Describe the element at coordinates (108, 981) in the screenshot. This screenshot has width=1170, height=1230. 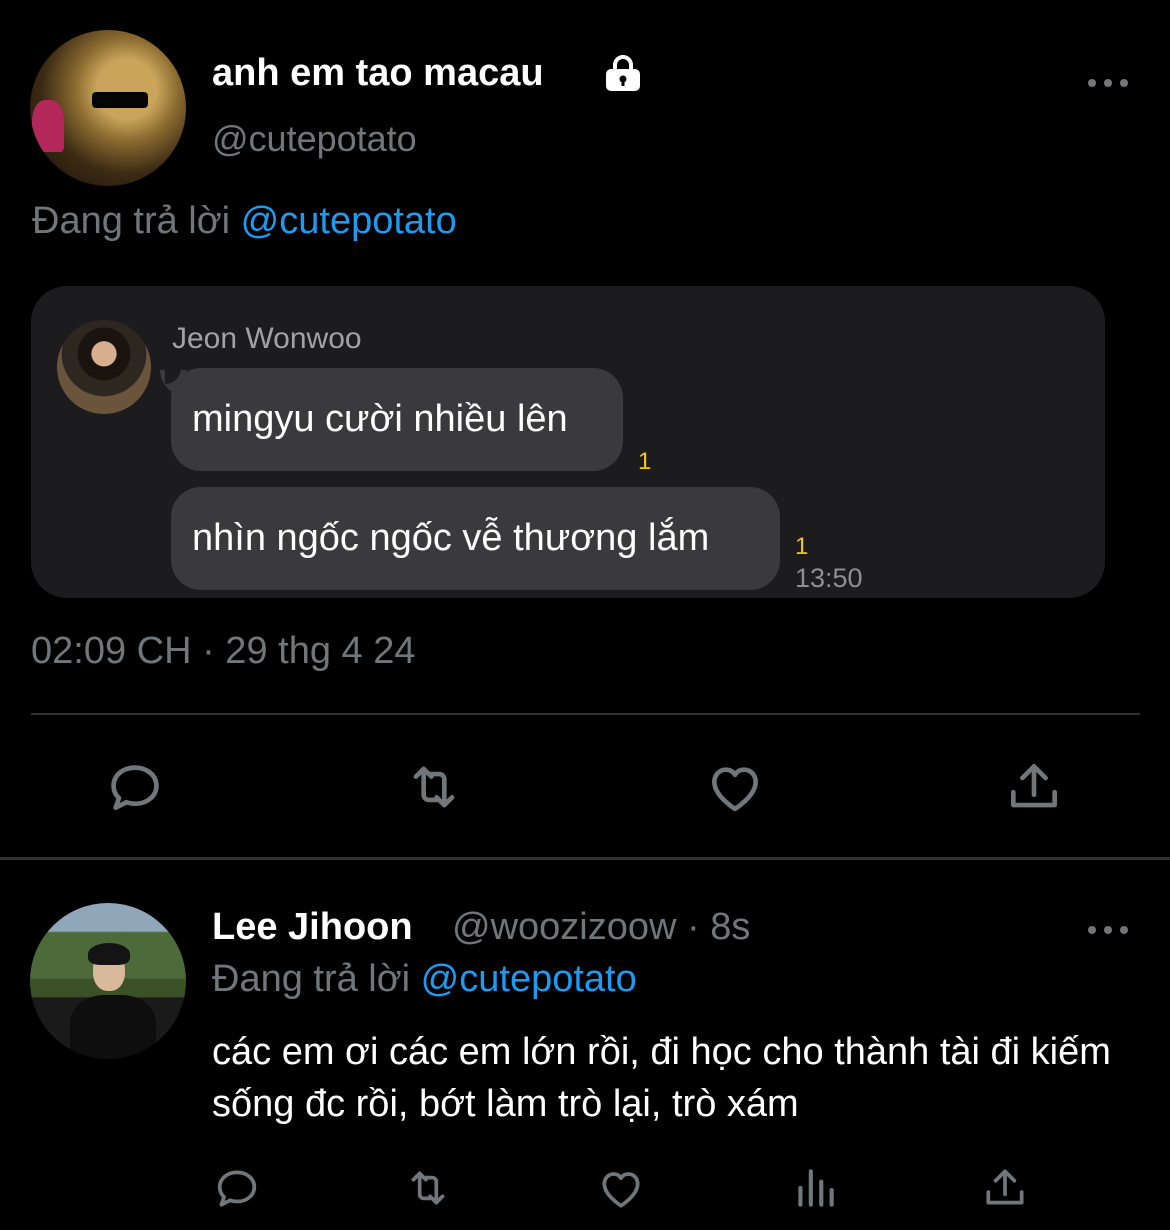
I see `avatar-reply` at that location.